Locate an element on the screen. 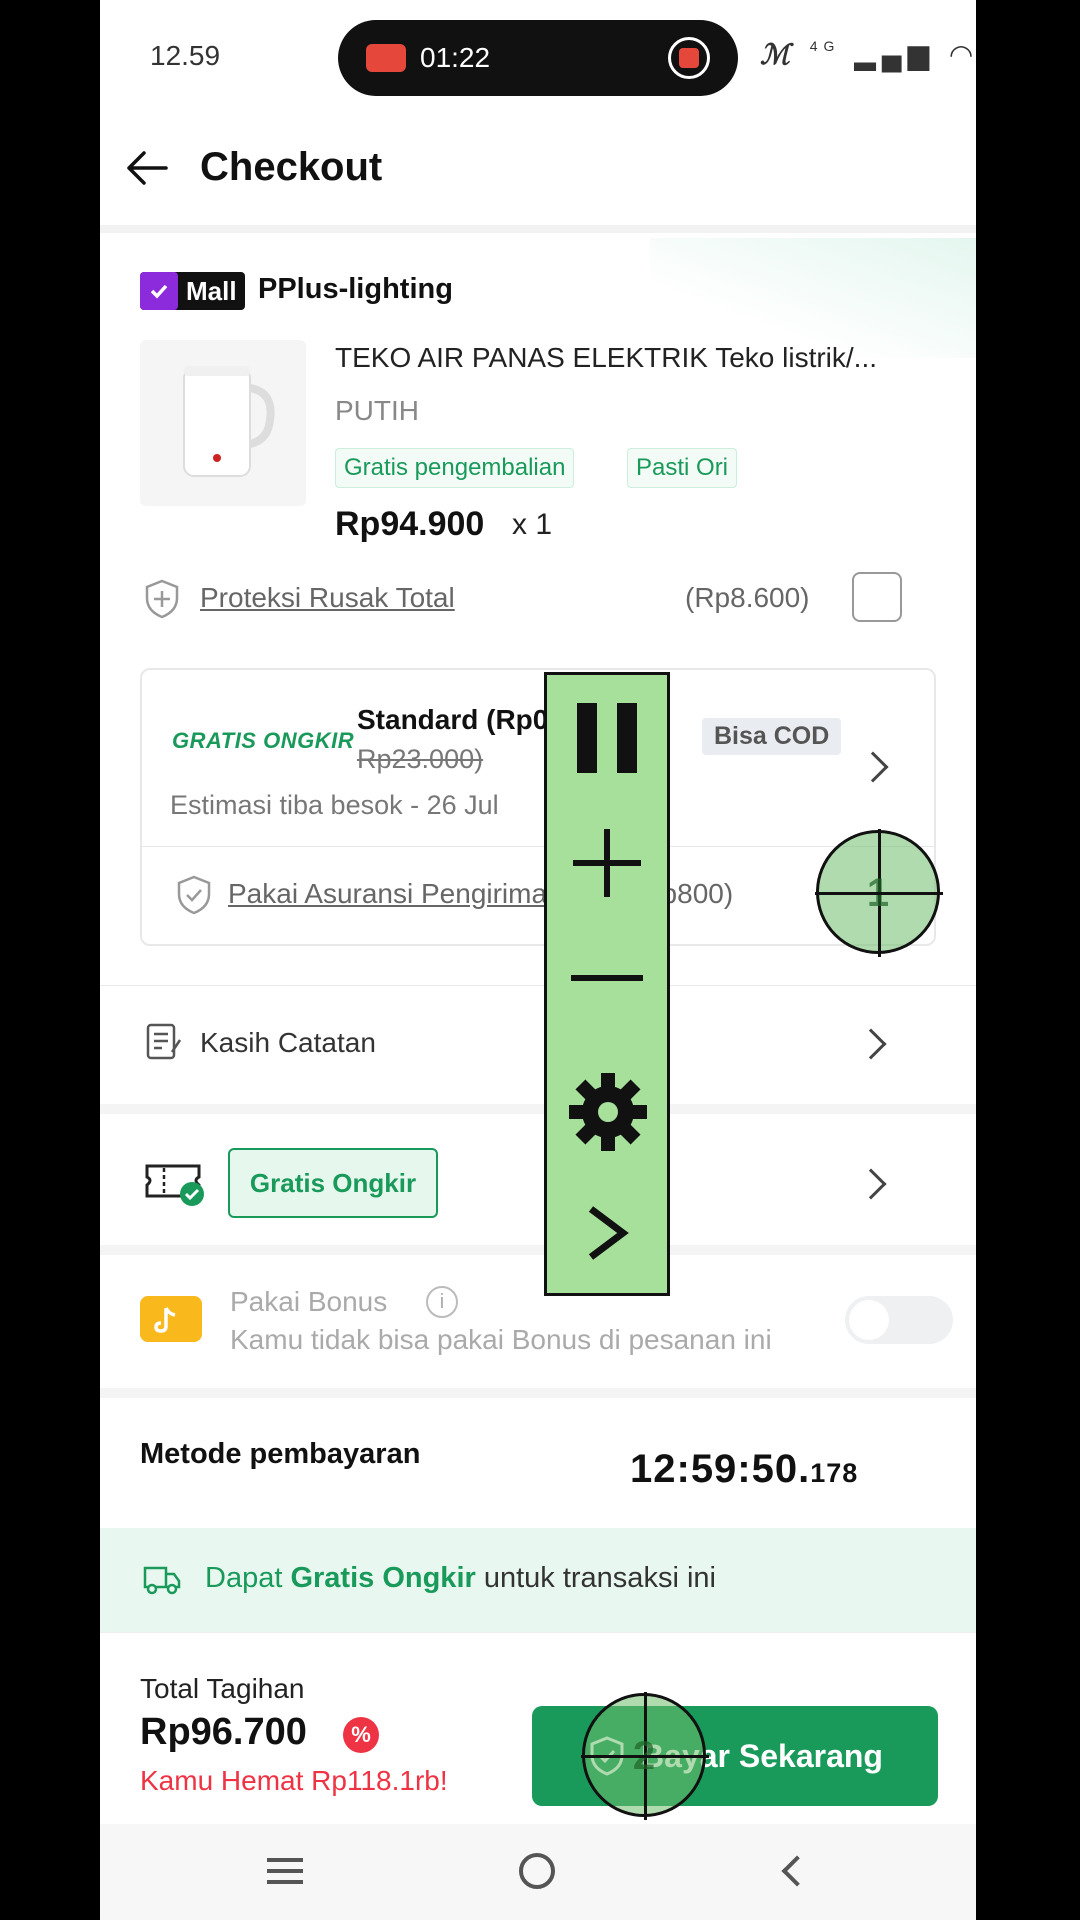 This screenshot has width=1080, height=1920. shop-decoration is located at coordinates (813, 298).